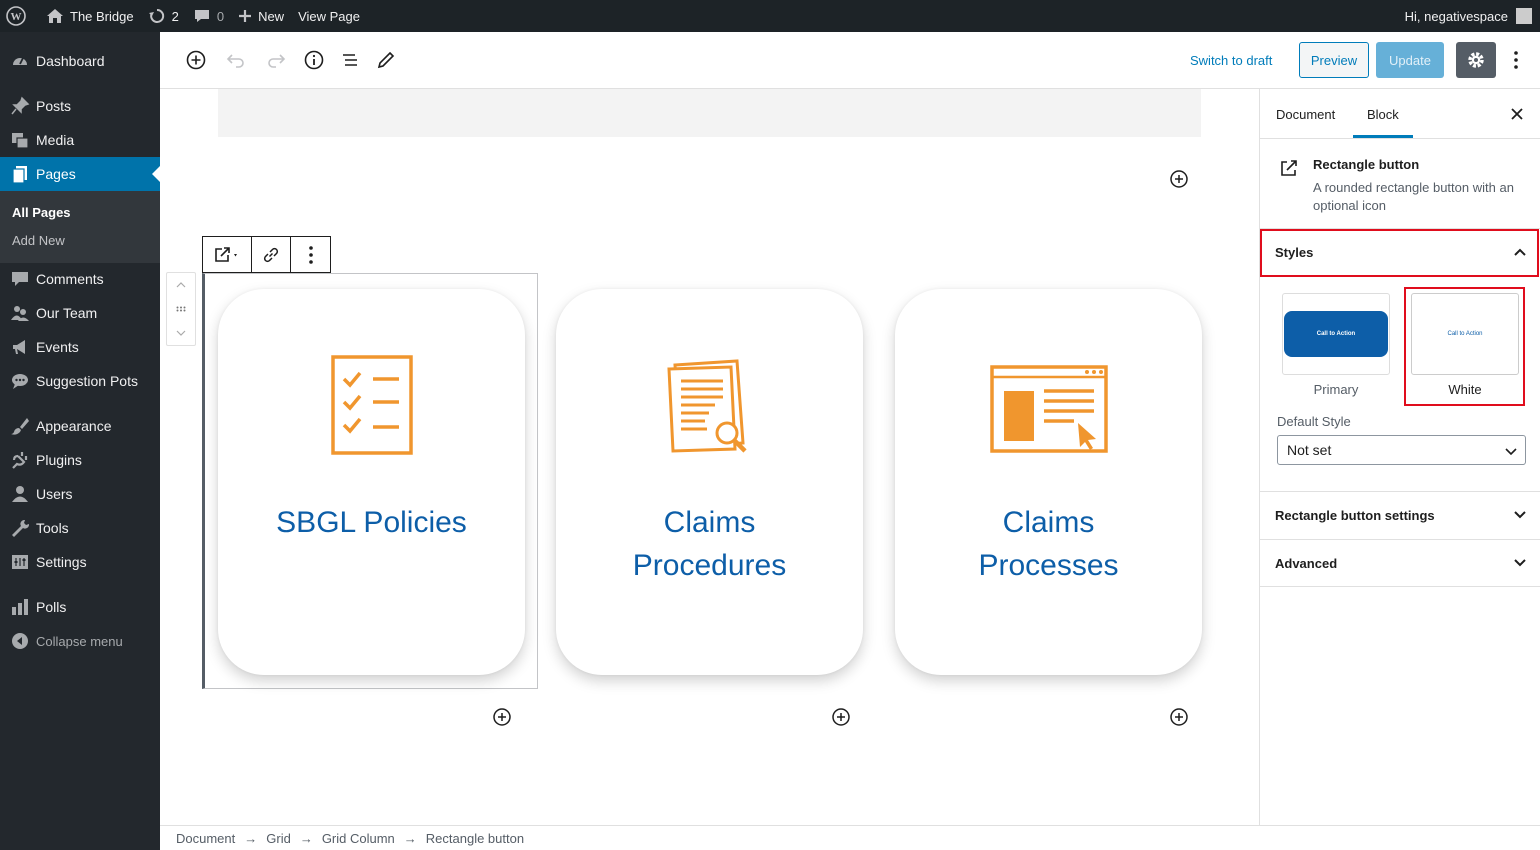 This screenshot has height=850, width=1540. What do you see at coordinates (1524, 16) in the screenshot?
I see `avatar` at bounding box center [1524, 16].